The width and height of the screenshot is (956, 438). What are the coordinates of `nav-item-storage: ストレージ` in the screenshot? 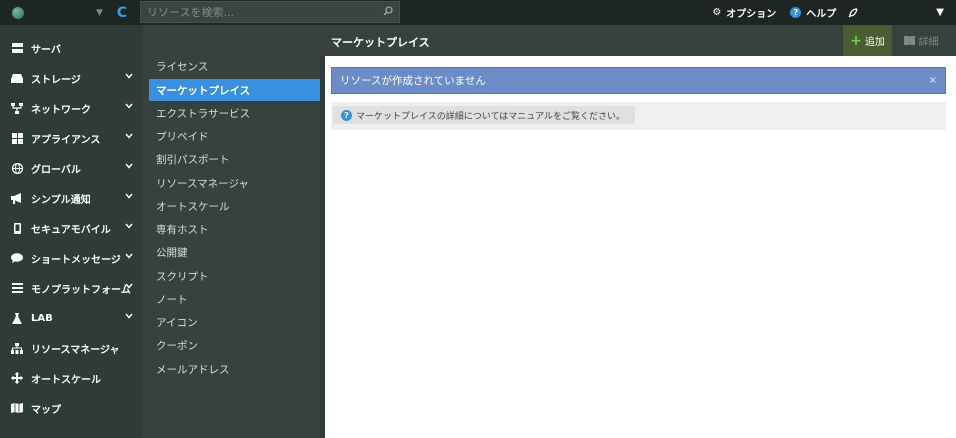 It's located at (71, 78).